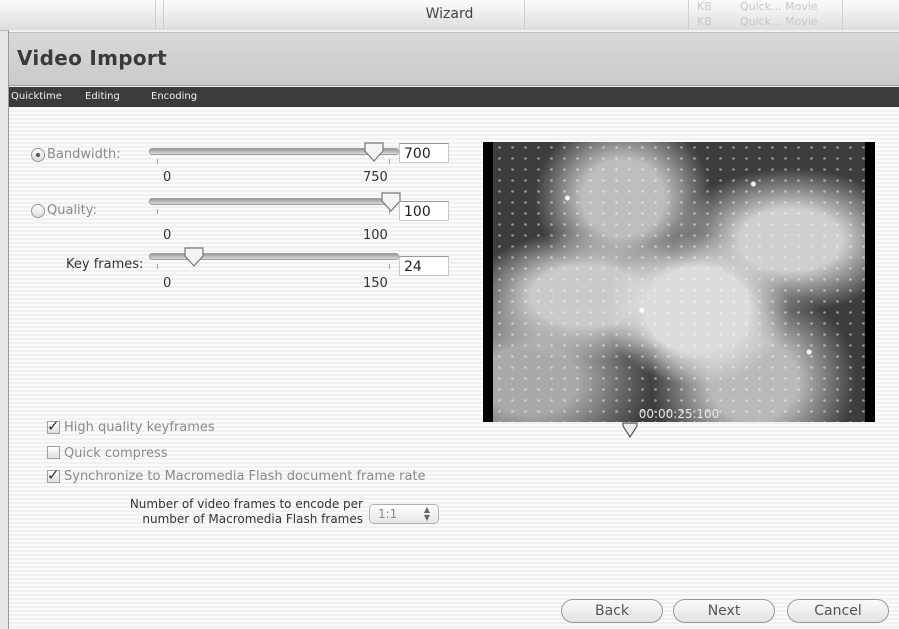 The image size is (899, 629). Describe the element at coordinates (194, 257) in the screenshot. I see `keyframes-slider-thumb` at that location.